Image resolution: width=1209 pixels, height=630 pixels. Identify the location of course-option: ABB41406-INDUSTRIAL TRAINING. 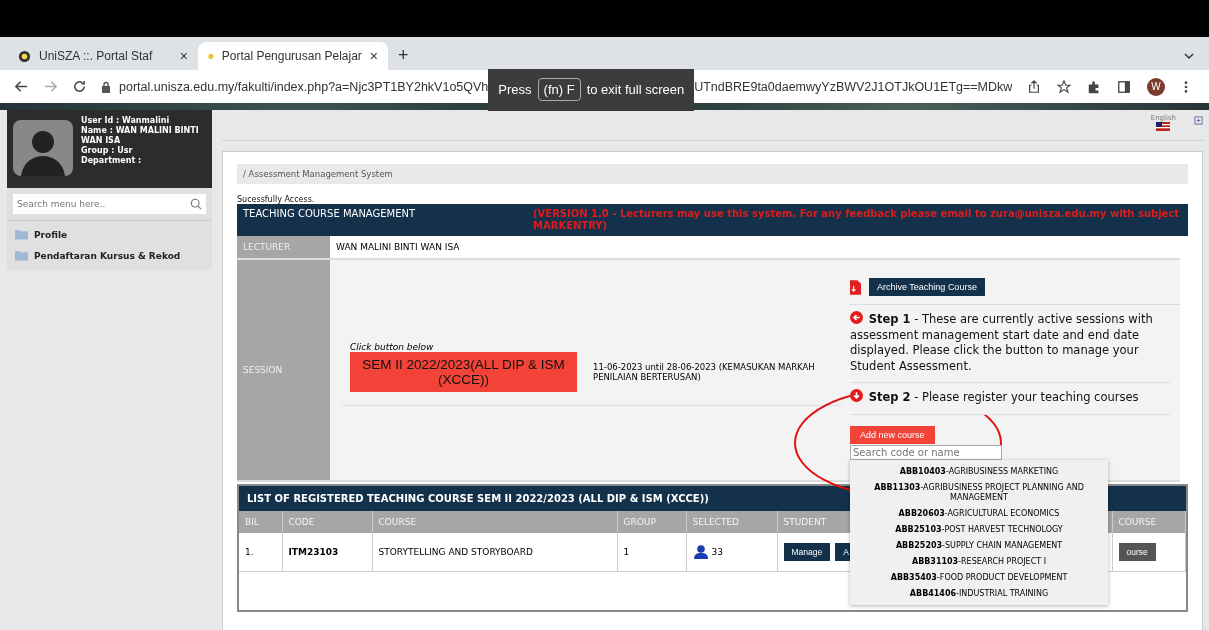
(979, 593).